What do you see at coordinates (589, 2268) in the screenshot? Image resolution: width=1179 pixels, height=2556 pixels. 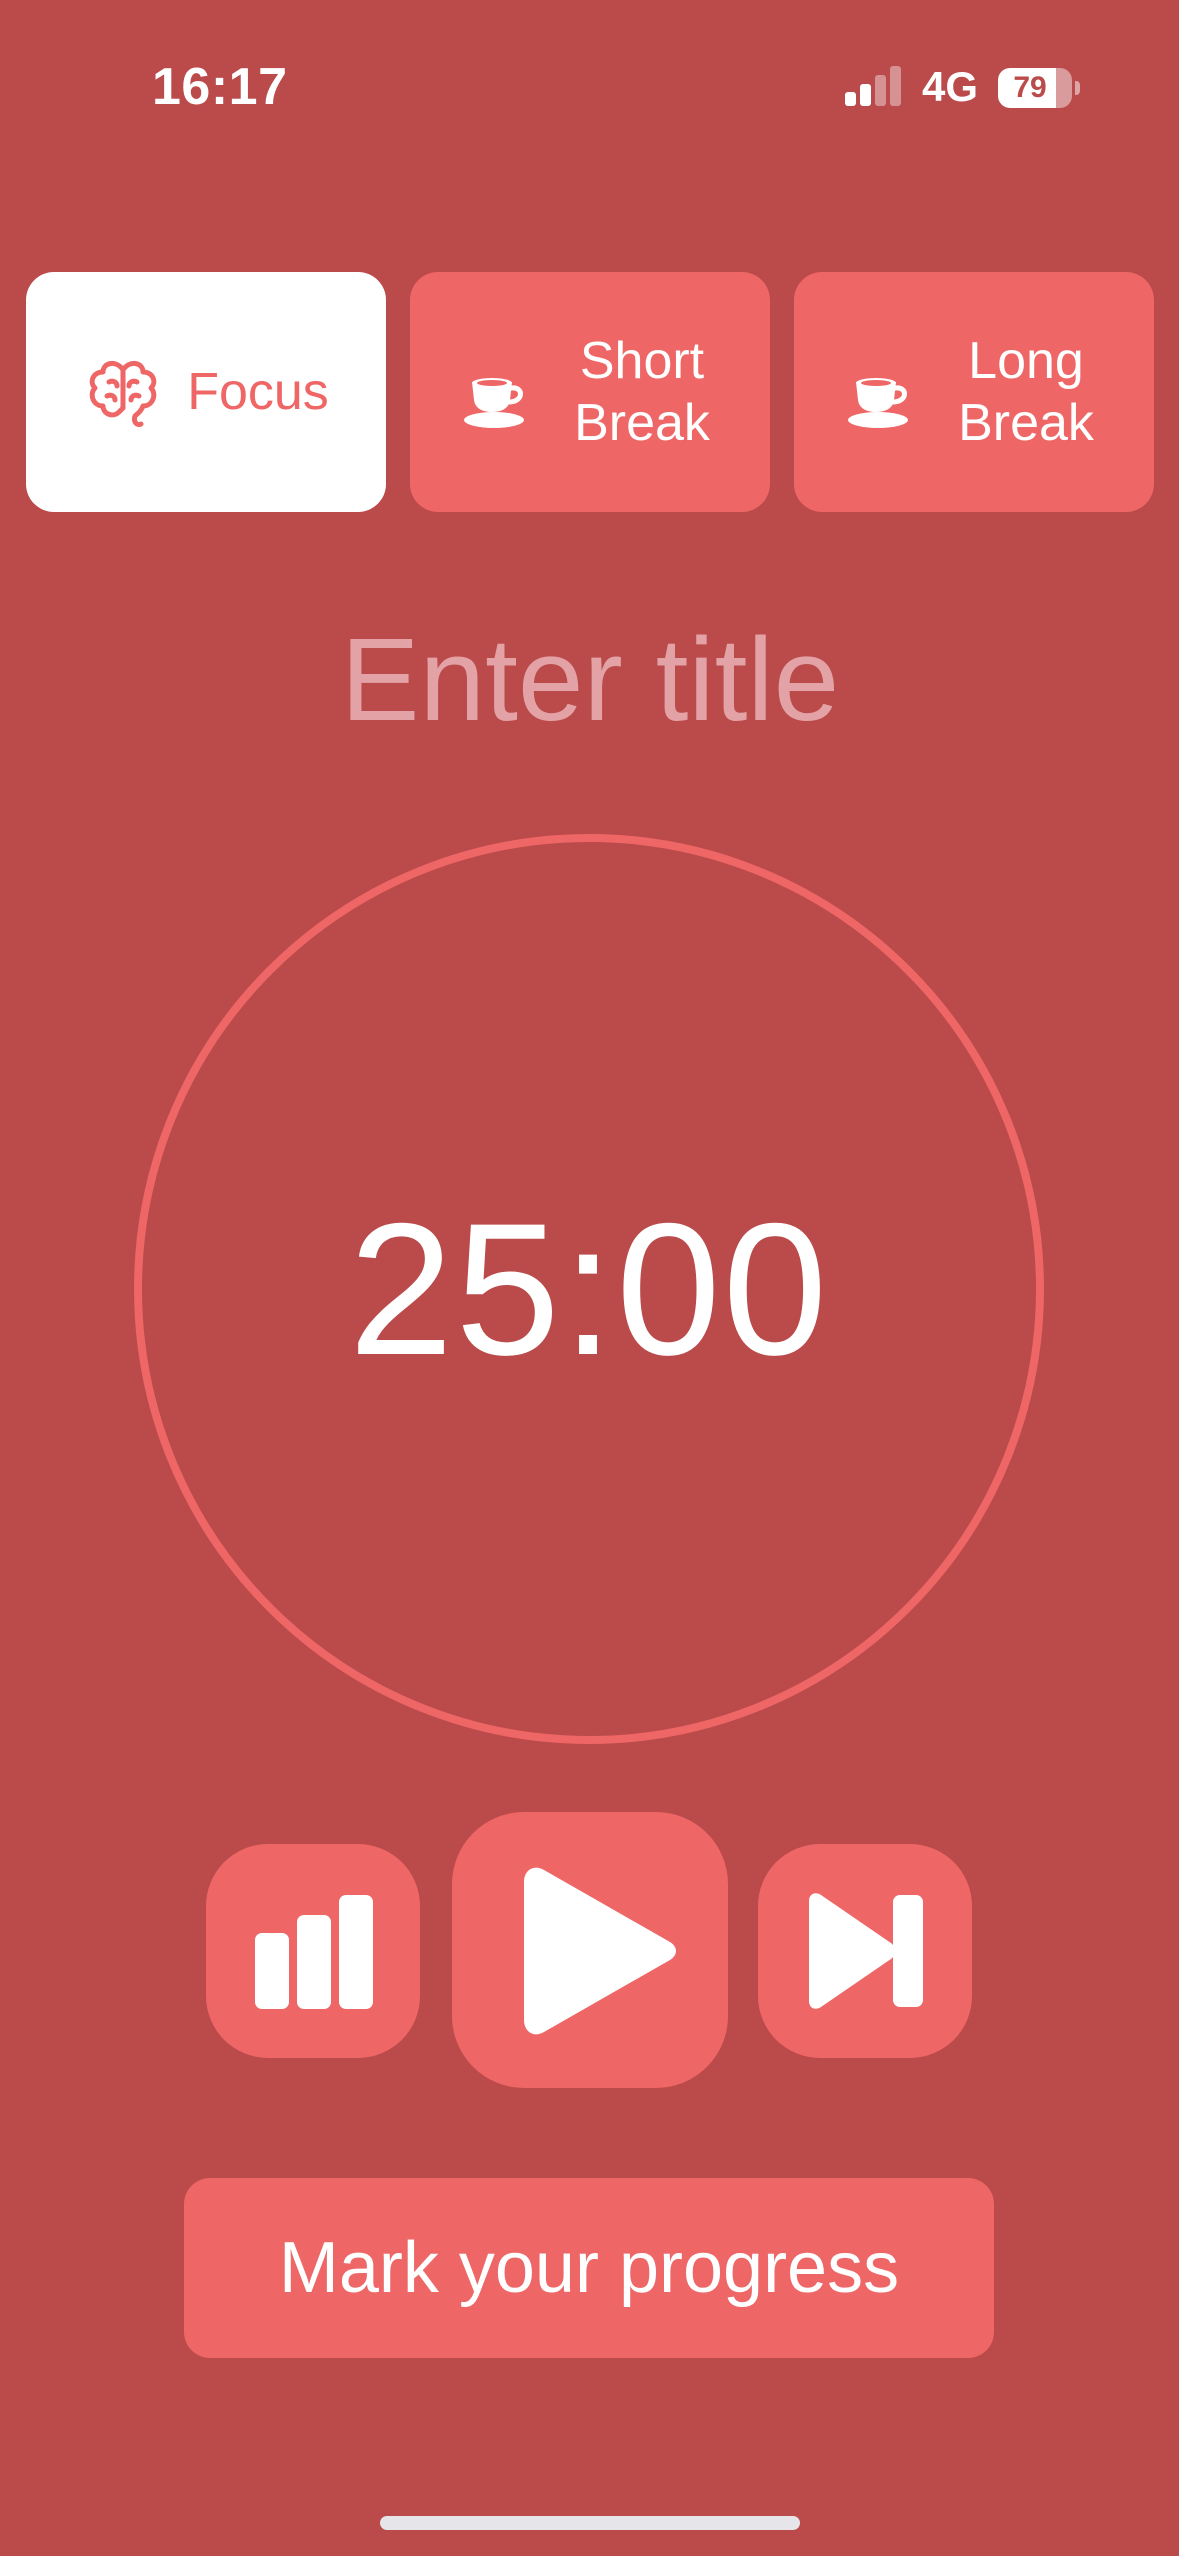 I see `mark-progress-button: Mark your progress` at bounding box center [589, 2268].